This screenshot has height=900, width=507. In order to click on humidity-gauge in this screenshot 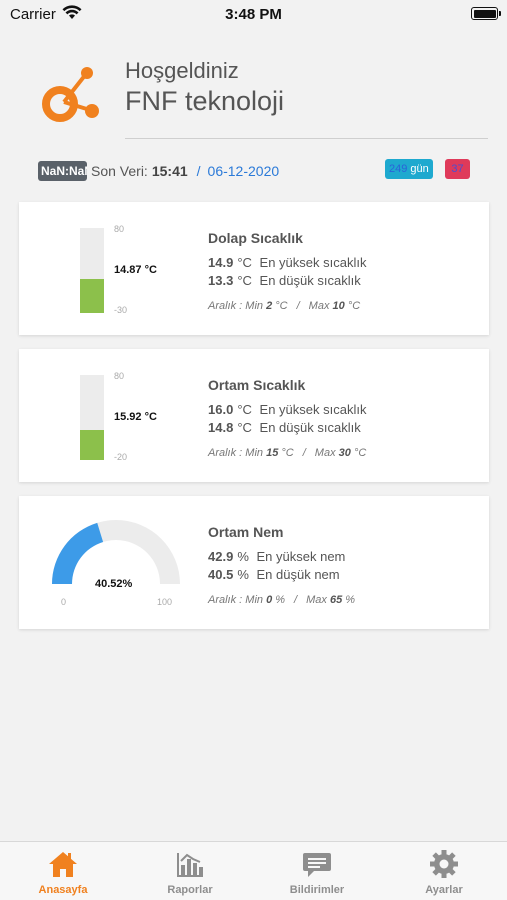, I will do `click(116, 552)`.